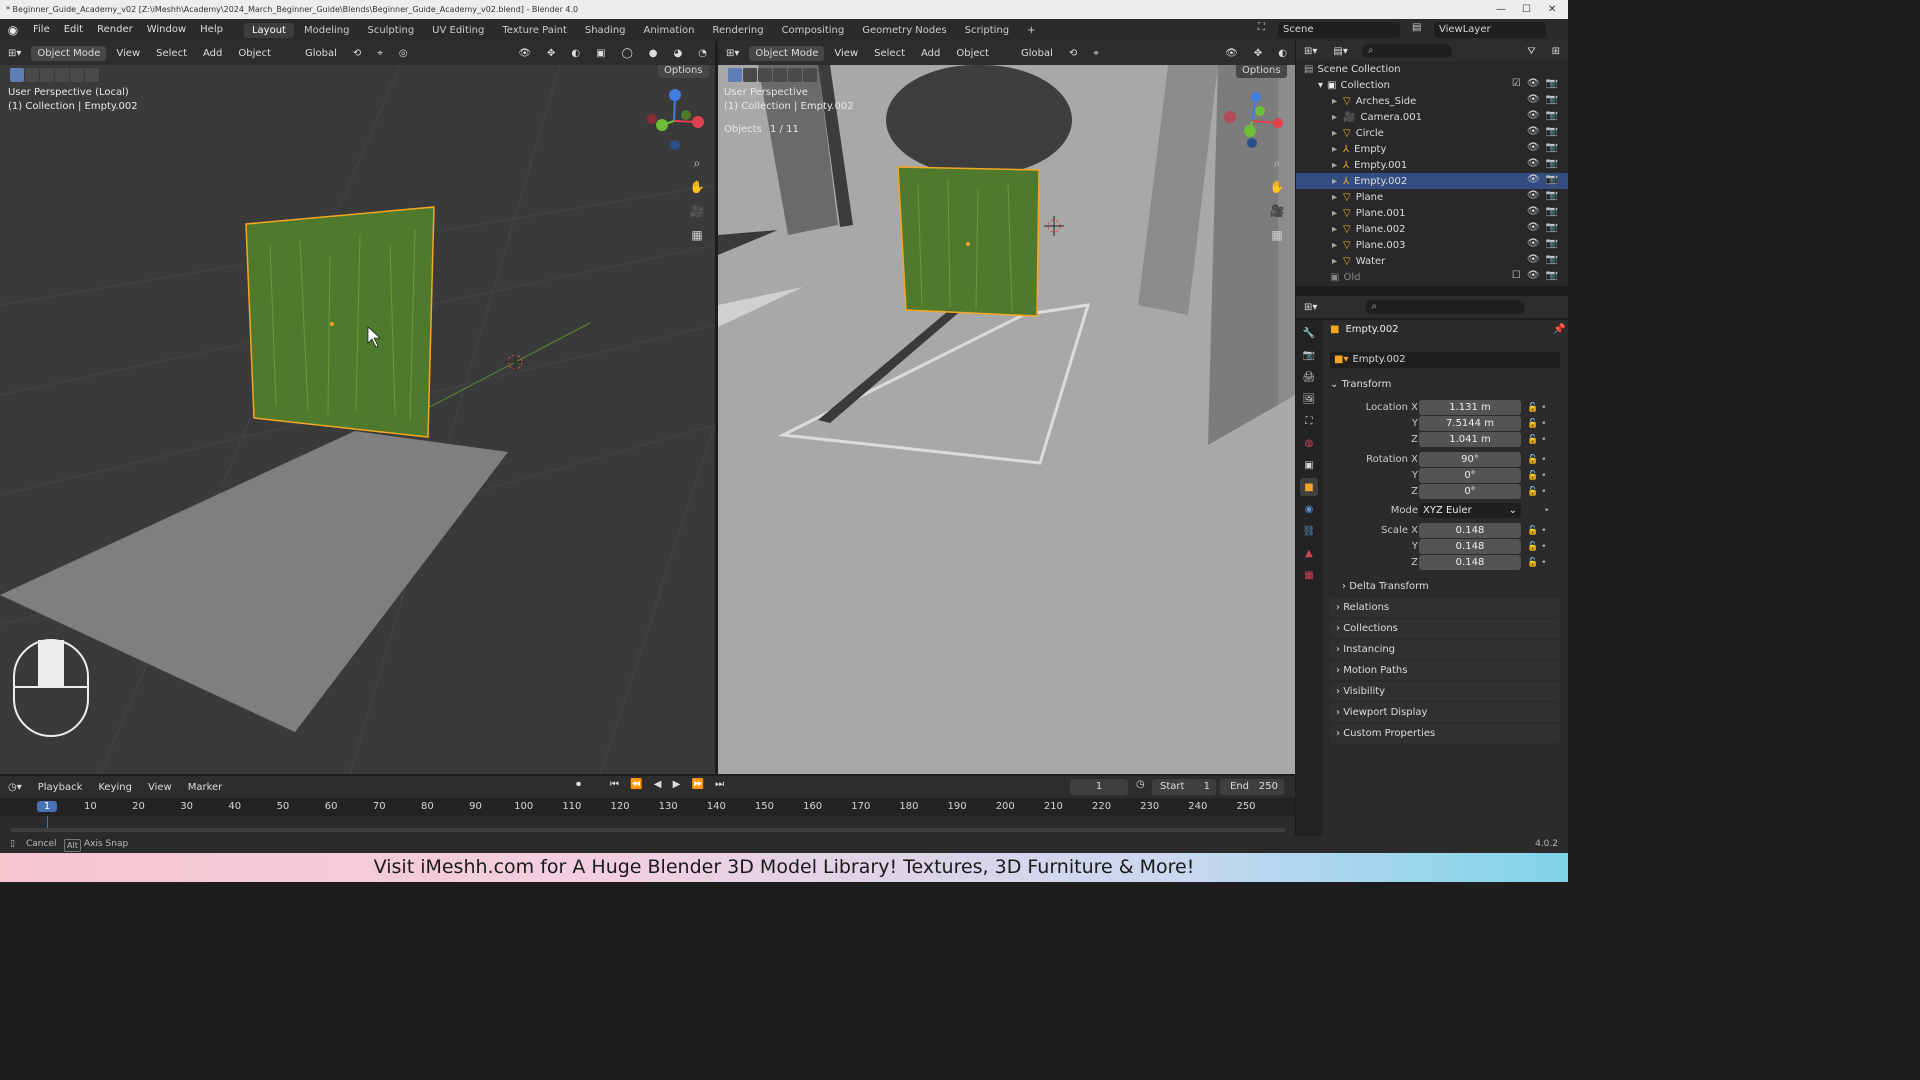  I want to click on left-options-button: Options, so click(683, 71).